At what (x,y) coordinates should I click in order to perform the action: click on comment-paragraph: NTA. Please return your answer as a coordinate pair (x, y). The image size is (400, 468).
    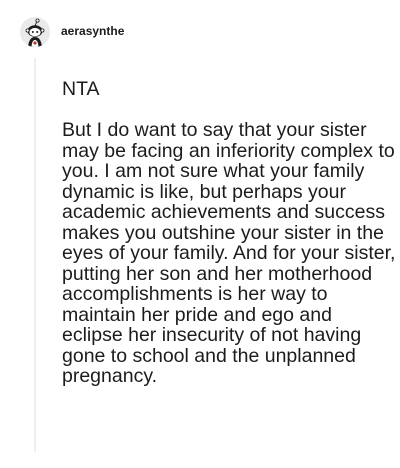
    Looking at the image, I should click on (81, 89).